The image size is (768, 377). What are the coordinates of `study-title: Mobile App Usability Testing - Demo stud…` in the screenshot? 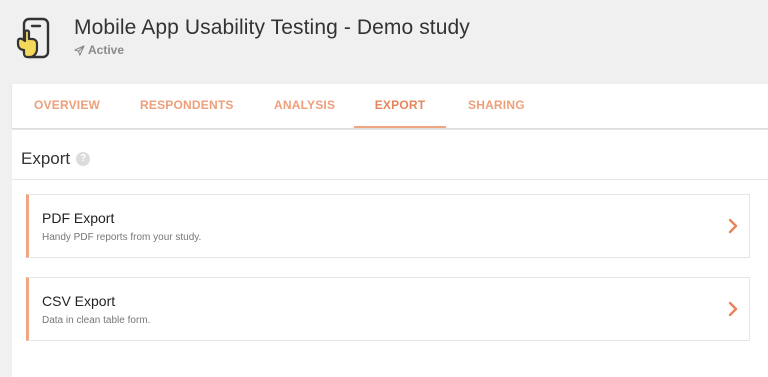 It's located at (272, 27).